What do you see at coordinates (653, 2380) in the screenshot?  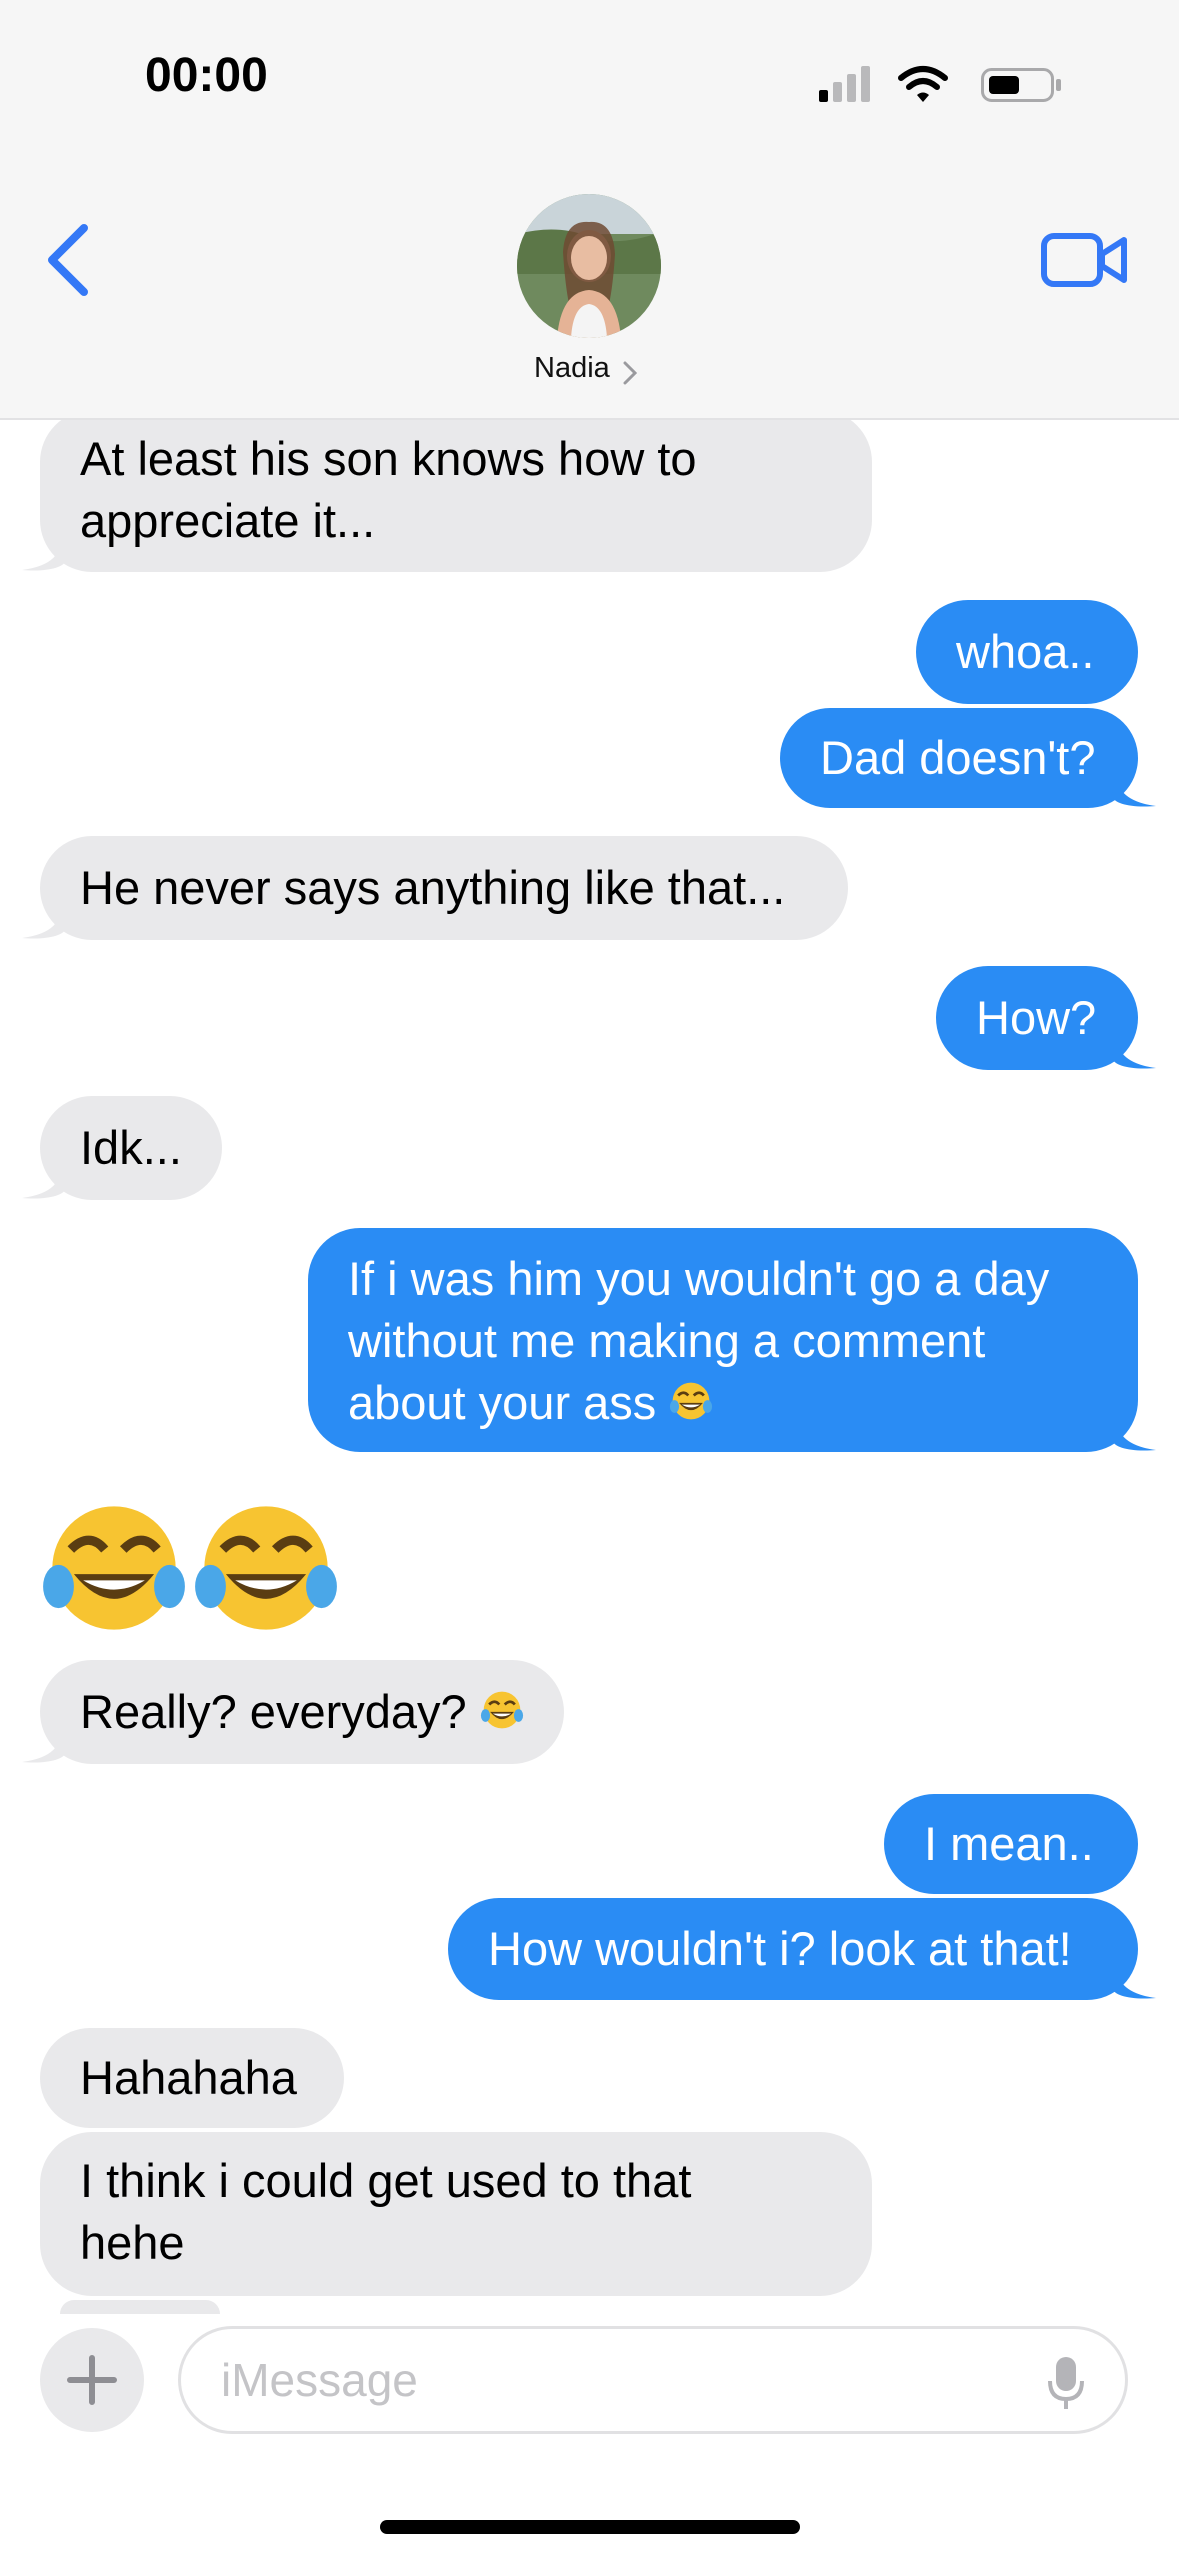 I see `message-input: iMessage` at bounding box center [653, 2380].